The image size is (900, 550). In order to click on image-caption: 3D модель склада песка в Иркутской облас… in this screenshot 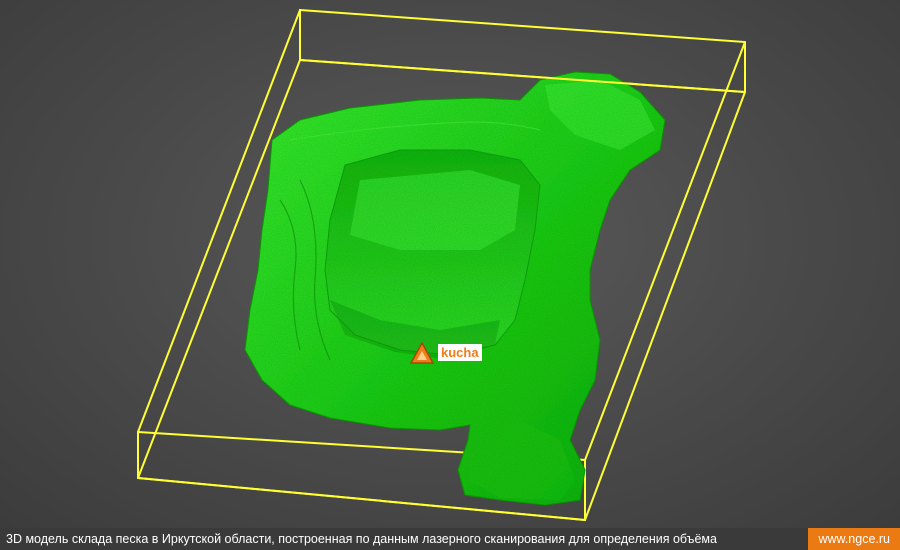, I will do `click(361, 539)`.